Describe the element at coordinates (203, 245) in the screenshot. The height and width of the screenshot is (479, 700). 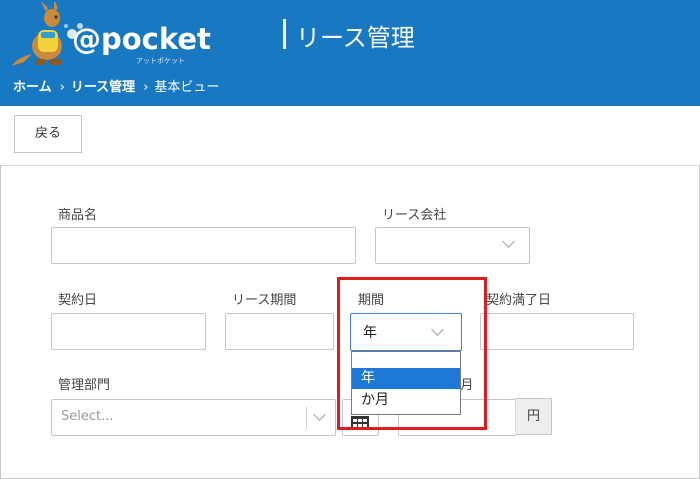
I see `product-name-input` at that location.